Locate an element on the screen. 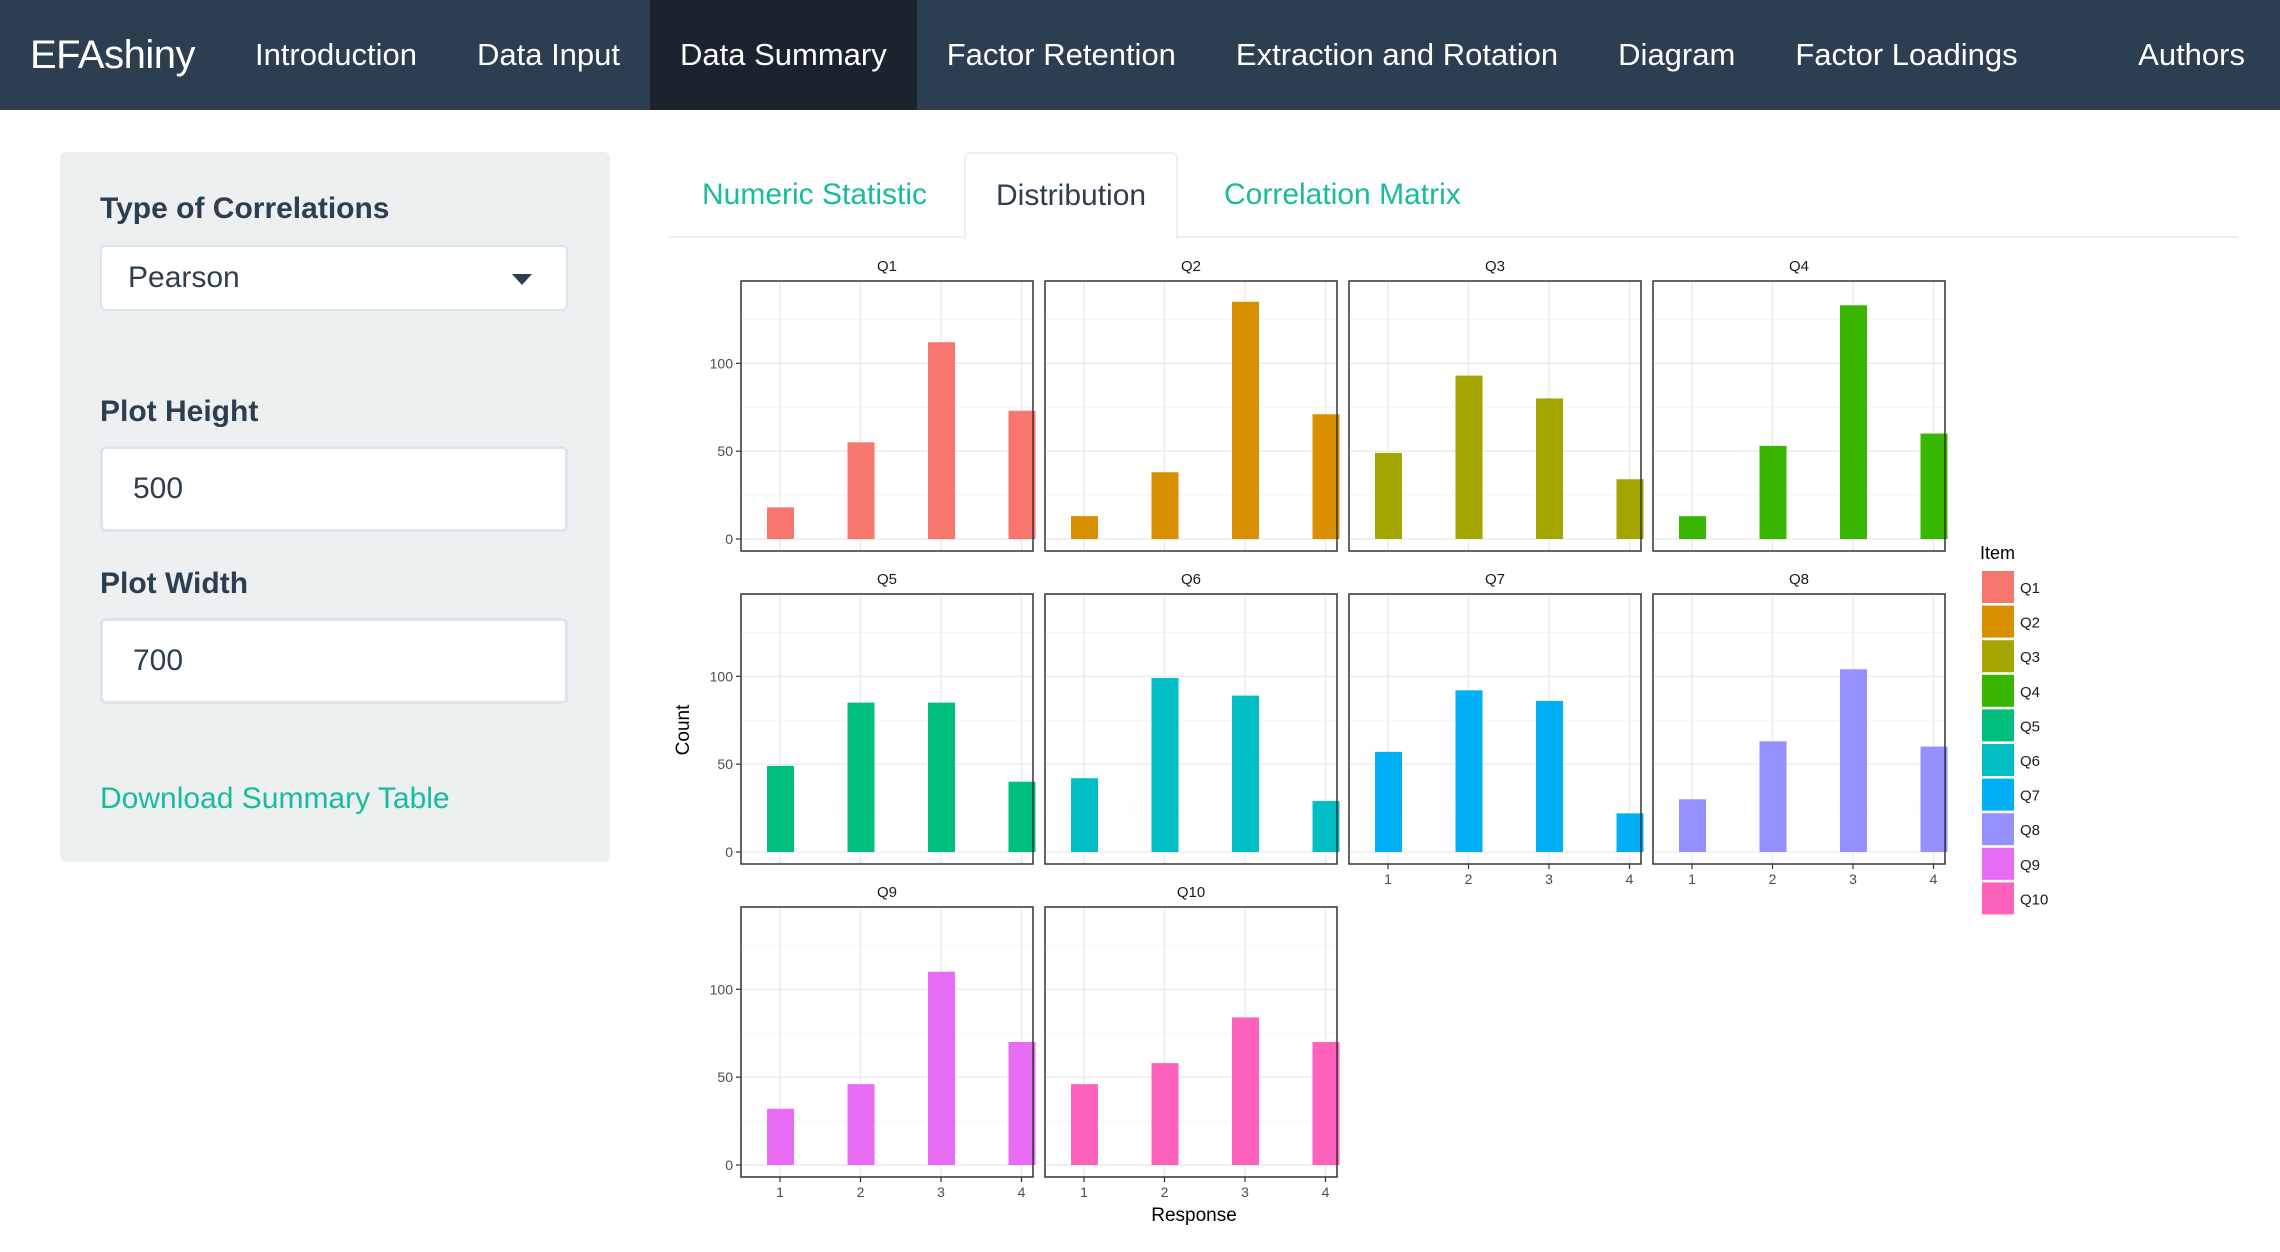  legend-label-Q2: Q2 is located at coordinates (2030, 623).